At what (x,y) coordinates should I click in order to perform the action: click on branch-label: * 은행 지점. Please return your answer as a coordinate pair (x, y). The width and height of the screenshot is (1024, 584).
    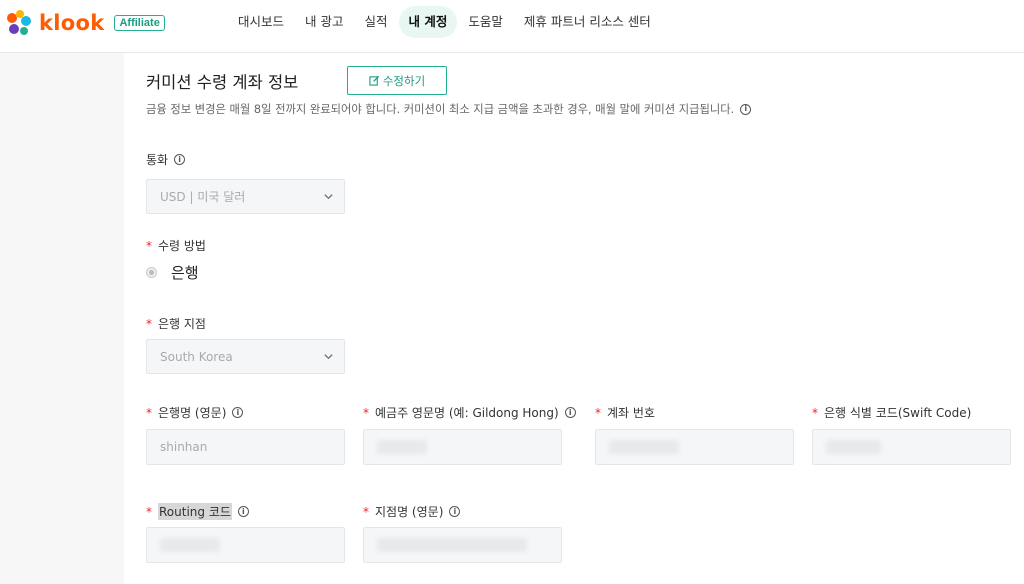
    Looking at the image, I should click on (176, 323).